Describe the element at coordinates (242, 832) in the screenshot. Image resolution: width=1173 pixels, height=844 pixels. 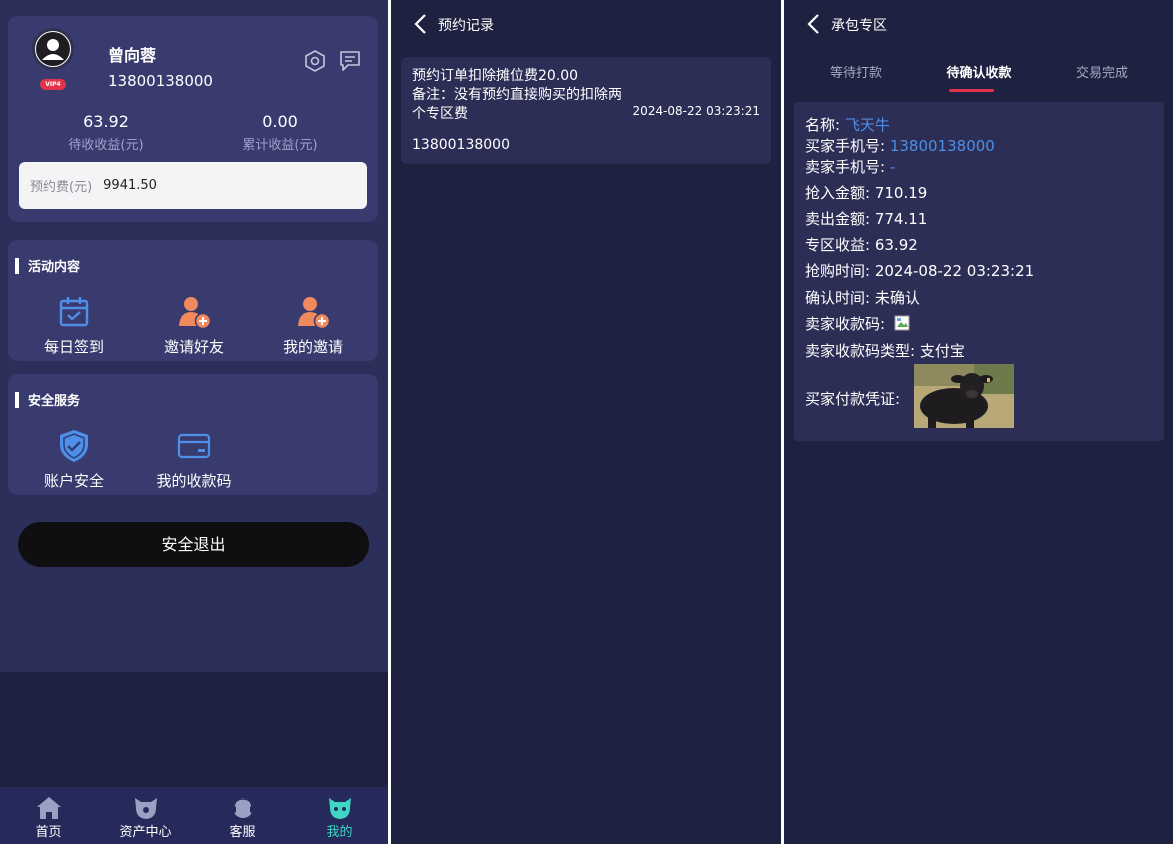
I see `tab-support-label: 客服` at that location.